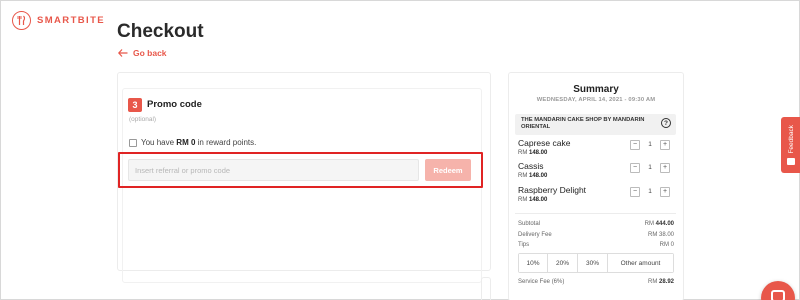 This screenshot has width=800, height=300. I want to click on subtotal-amount: 444.00, so click(664, 224).